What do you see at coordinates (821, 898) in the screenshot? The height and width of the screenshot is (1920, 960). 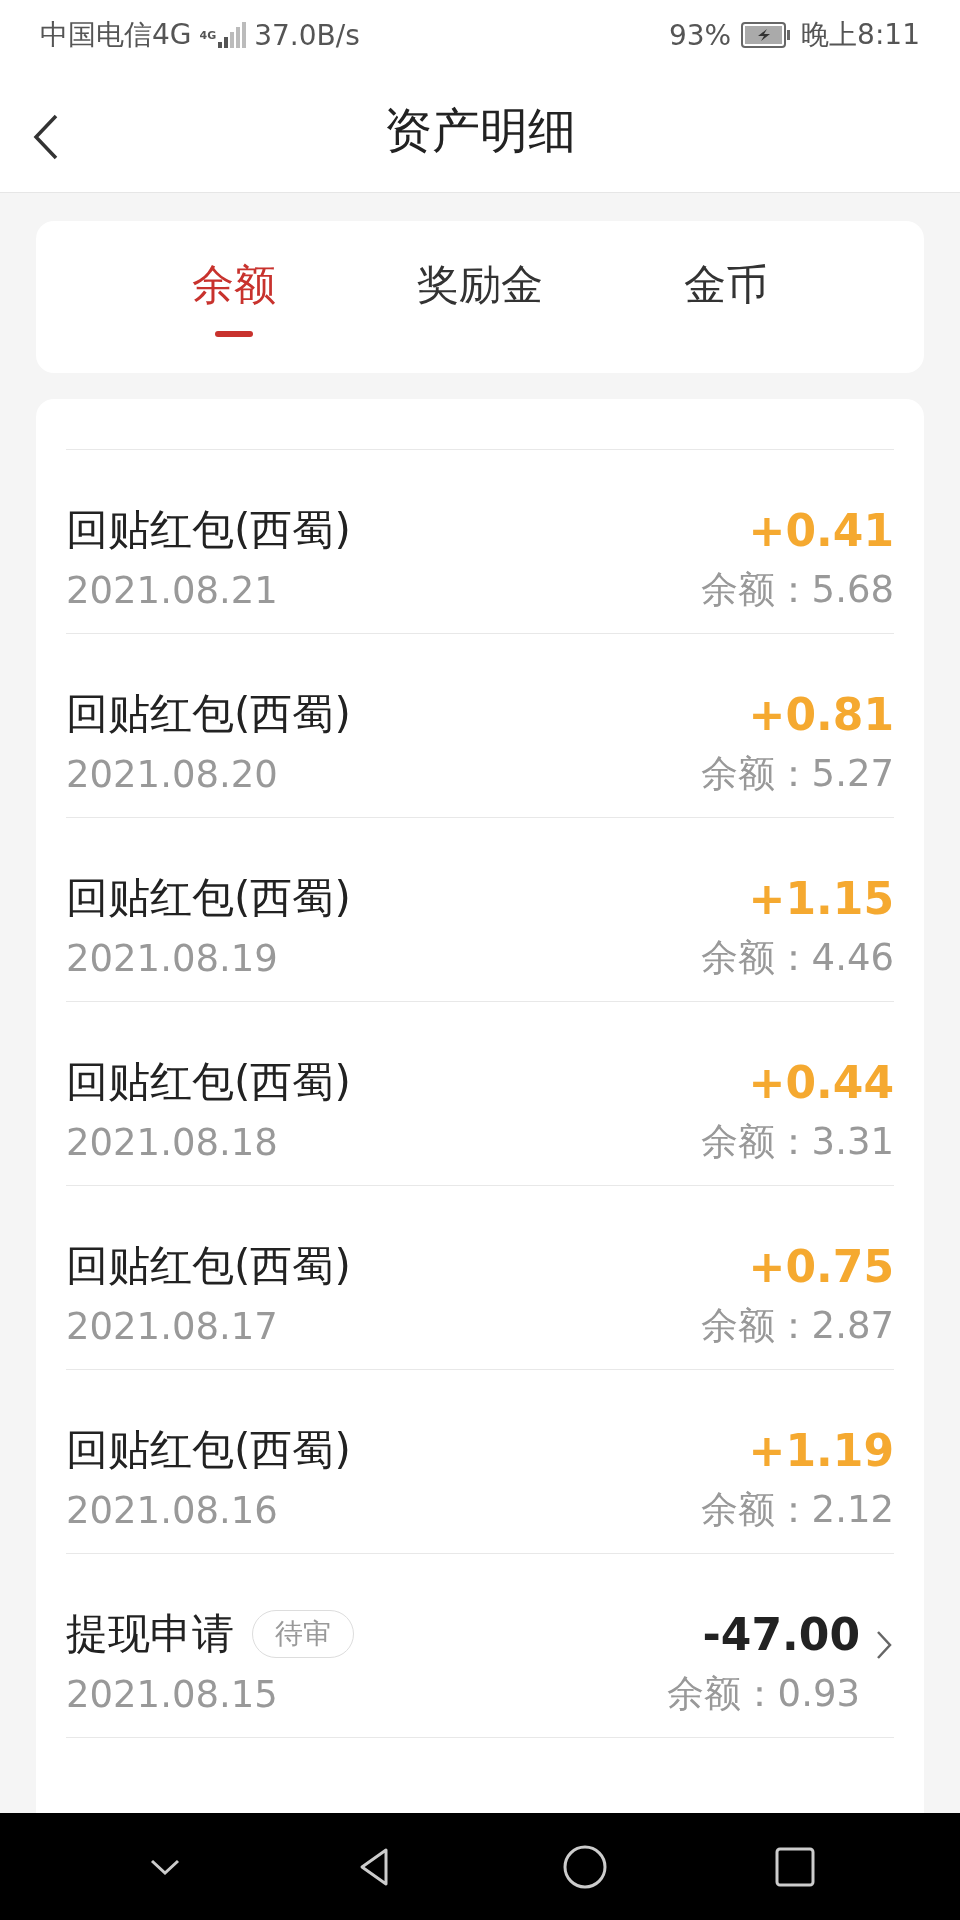 I see `record-amount: +1.15` at bounding box center [821, 898].